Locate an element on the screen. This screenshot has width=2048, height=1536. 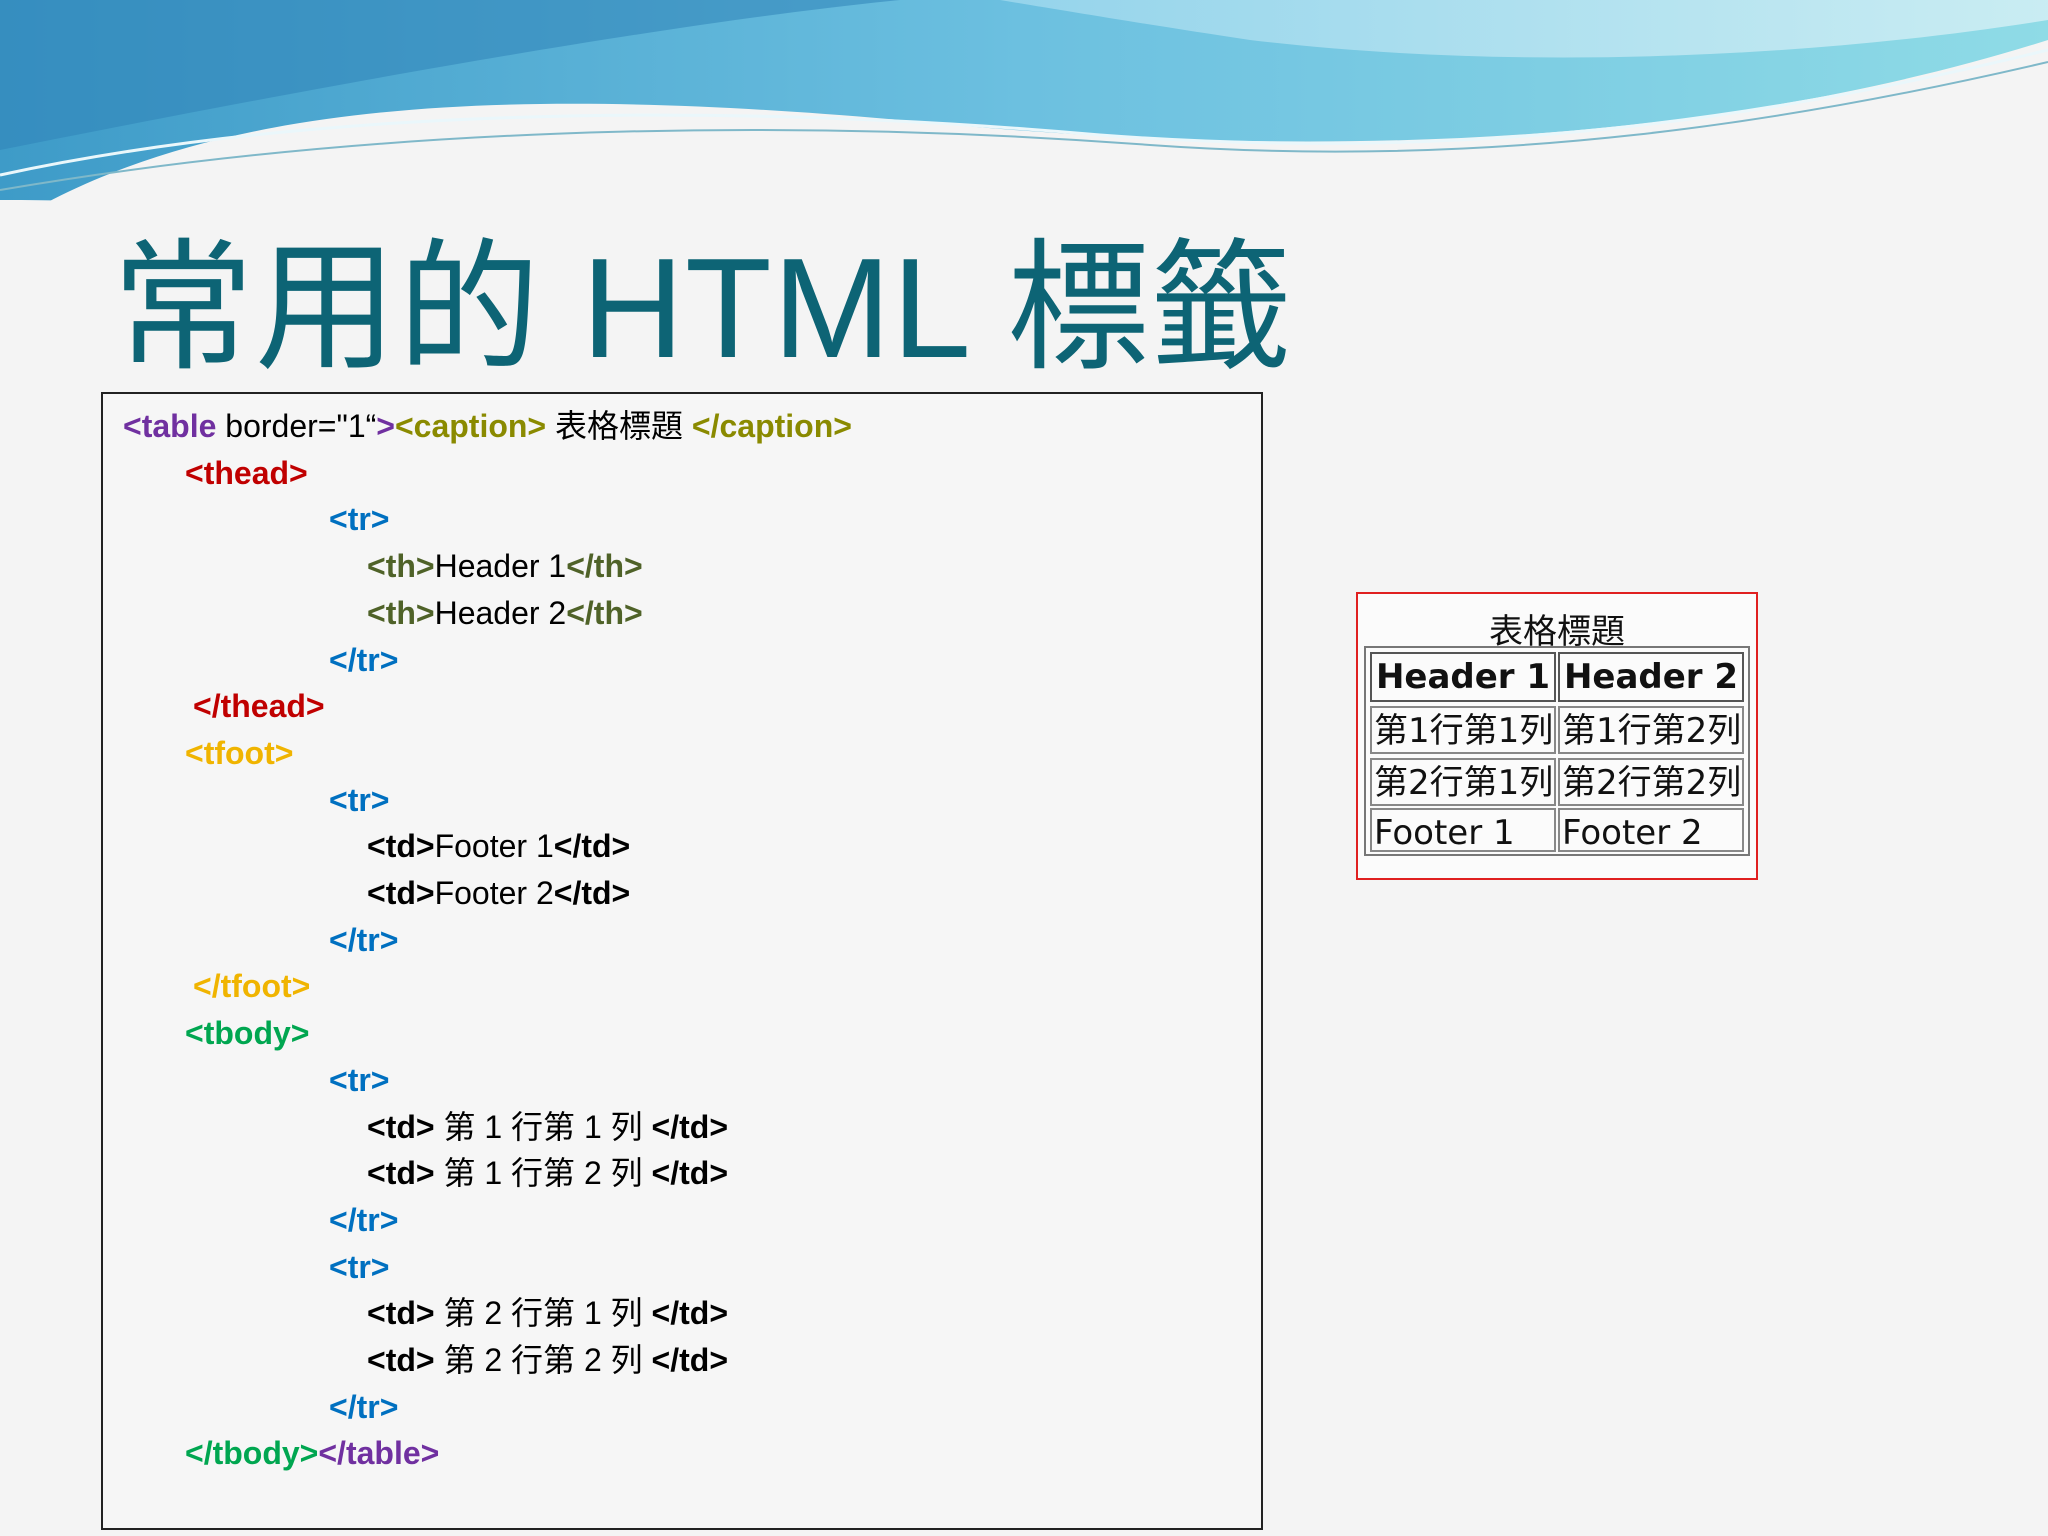
code-line: <td> 第 2 行第 2 列 </td> is located at coordinates (547, 1360).